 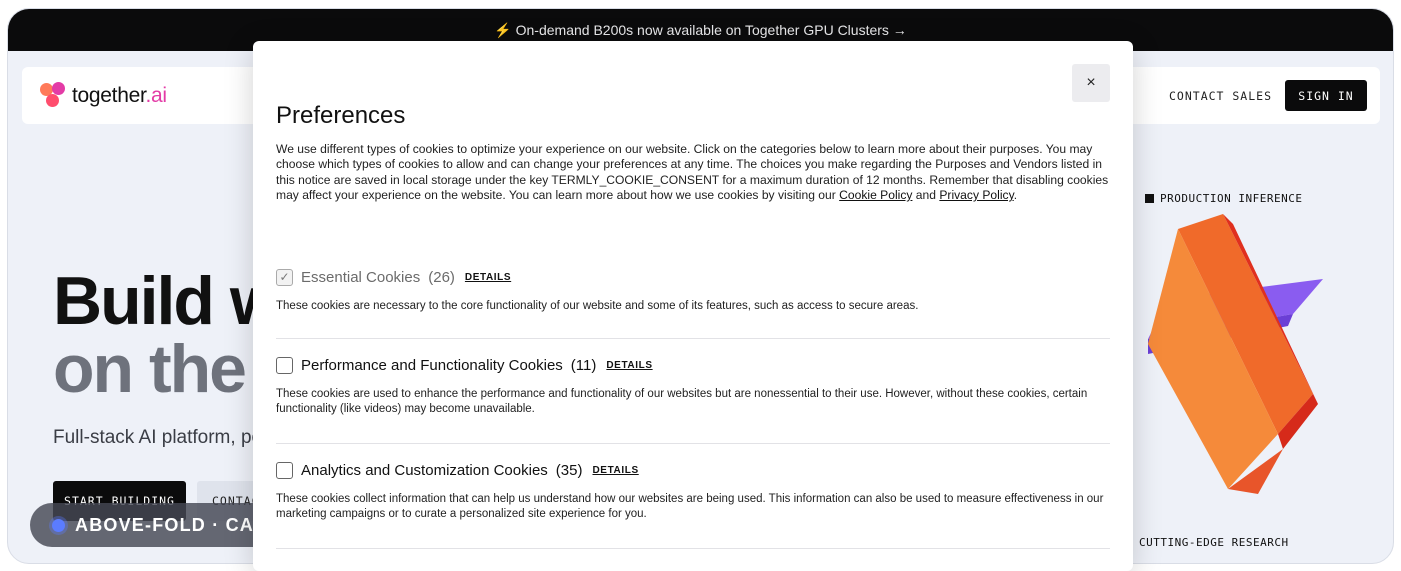 What do you see at coordinates (361, 277) in the screenshot?
I see `category-title: Essential Cookies` at bounding box center [361, 277].